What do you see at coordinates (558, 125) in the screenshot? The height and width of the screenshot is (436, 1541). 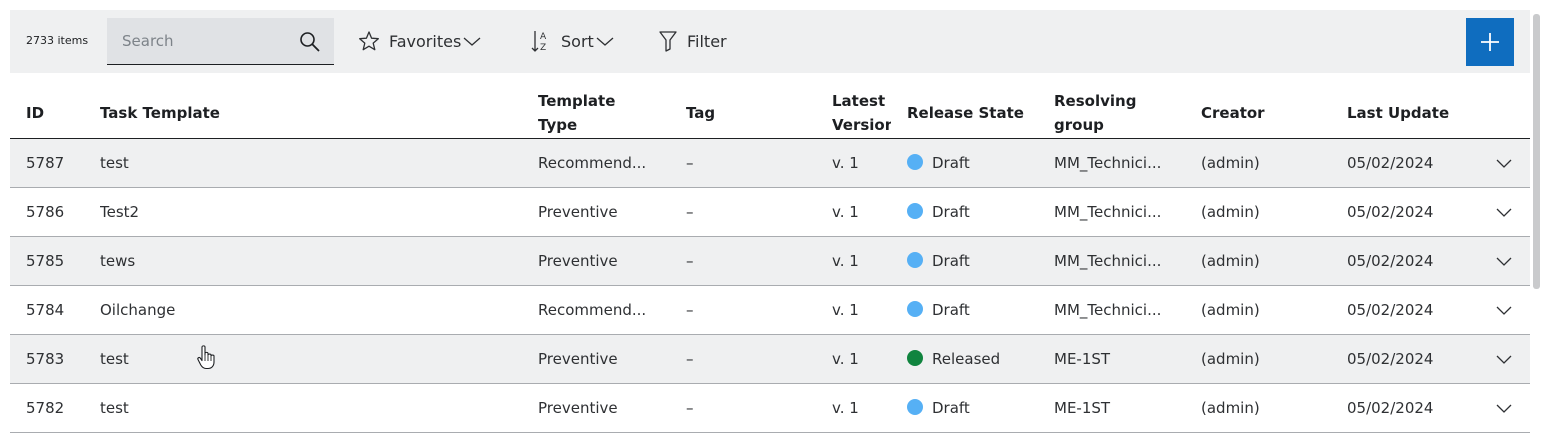 I see `column-header-template-type-line2: Type` at bounding box center [558, 125].